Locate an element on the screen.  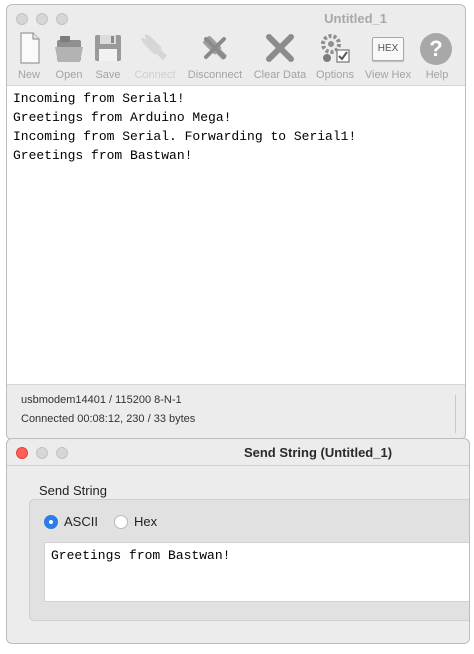
status-divider is located at coordinates (455, 414).